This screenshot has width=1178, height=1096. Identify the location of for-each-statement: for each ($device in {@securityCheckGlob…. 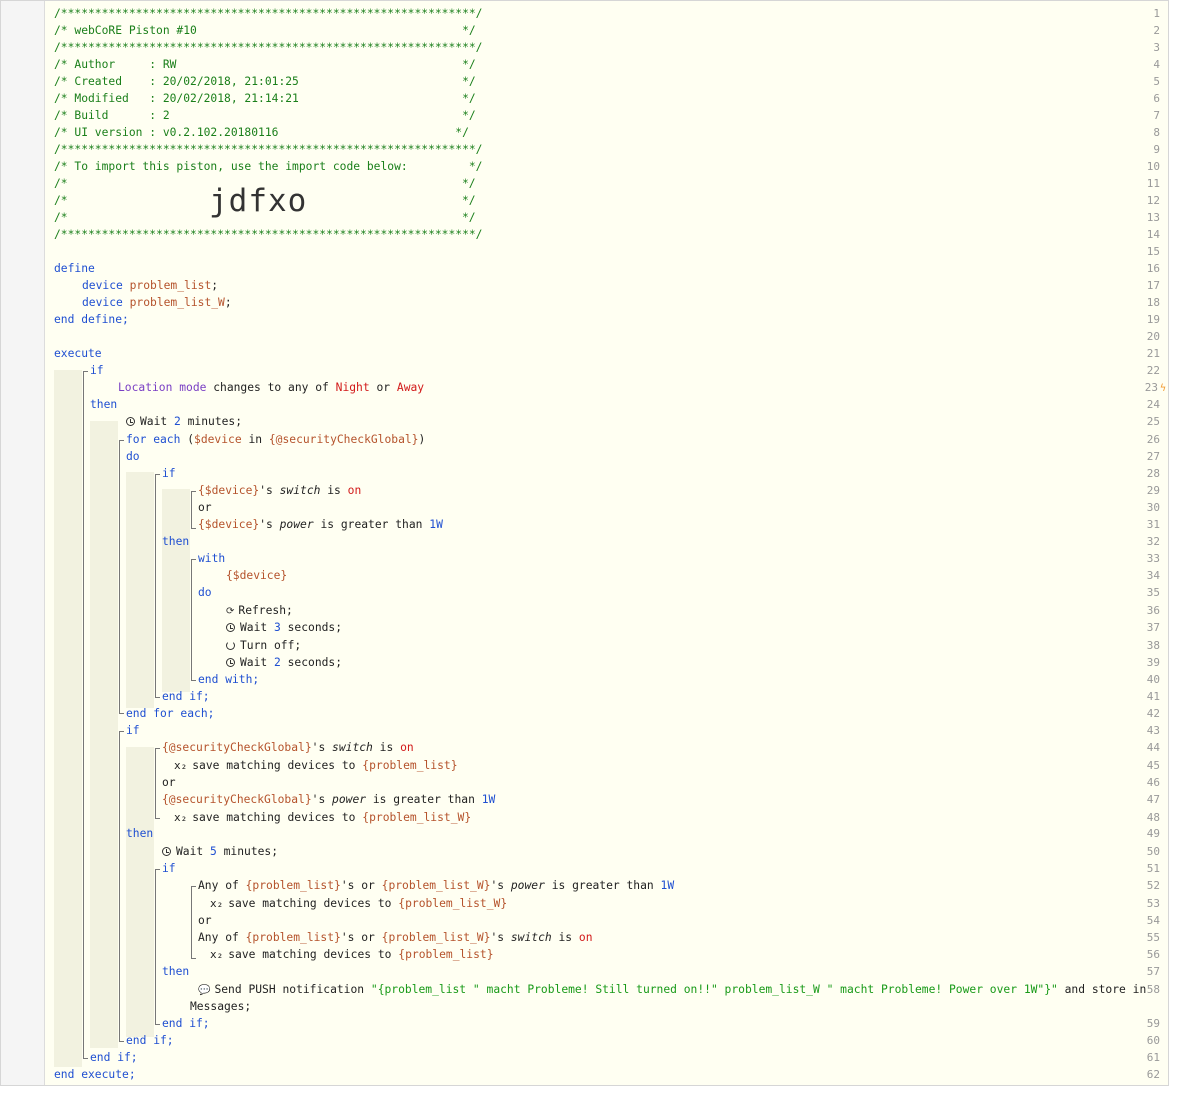
(275, 439).